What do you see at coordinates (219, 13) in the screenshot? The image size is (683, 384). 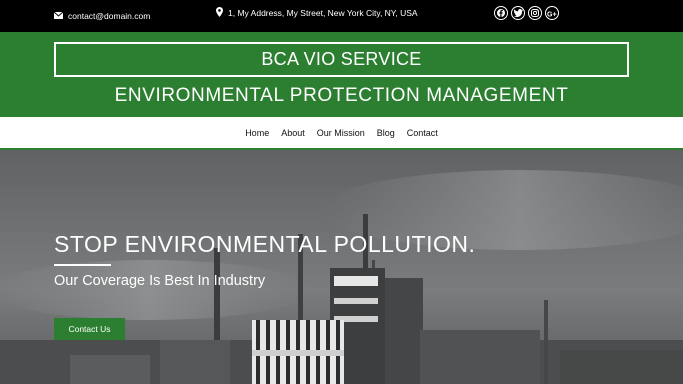 I see `map-marker-icon` at bounding box center [219, 13].